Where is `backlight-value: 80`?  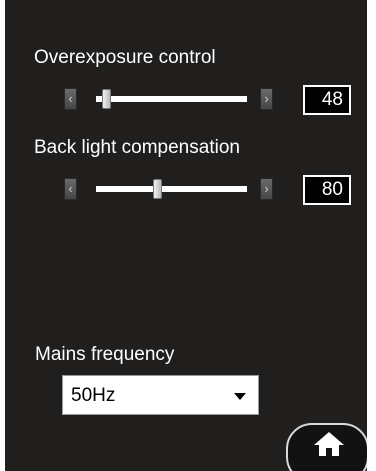
backlight-value: 80 is located at coordinates (327, 190).